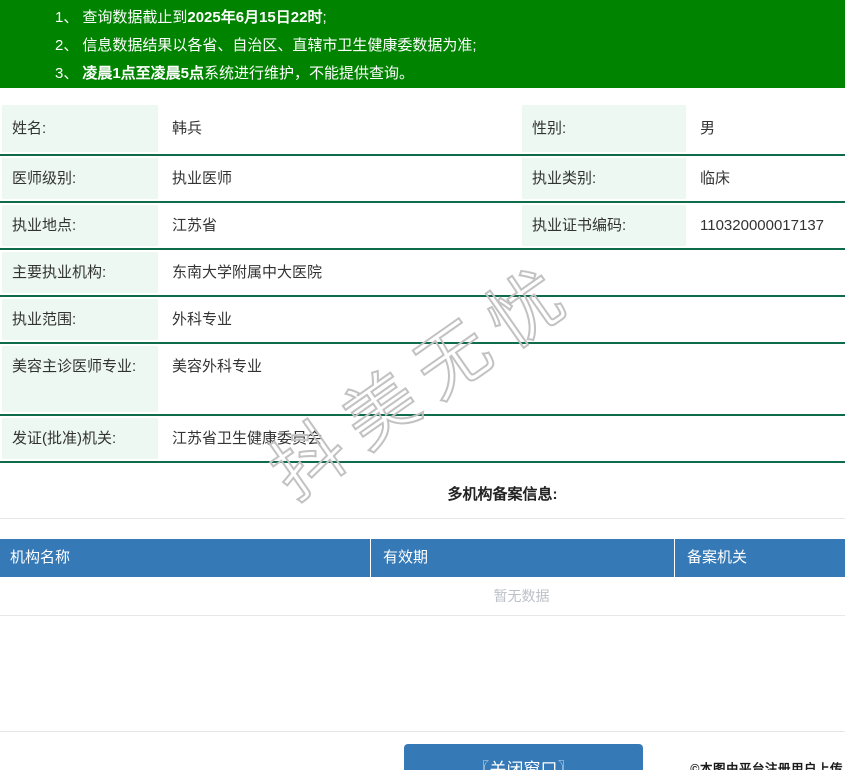  Describe the element at coordinates (309, 73) in the screenshot. I see `notice-text: 系统进行维护，不能提供查询。` at that location.